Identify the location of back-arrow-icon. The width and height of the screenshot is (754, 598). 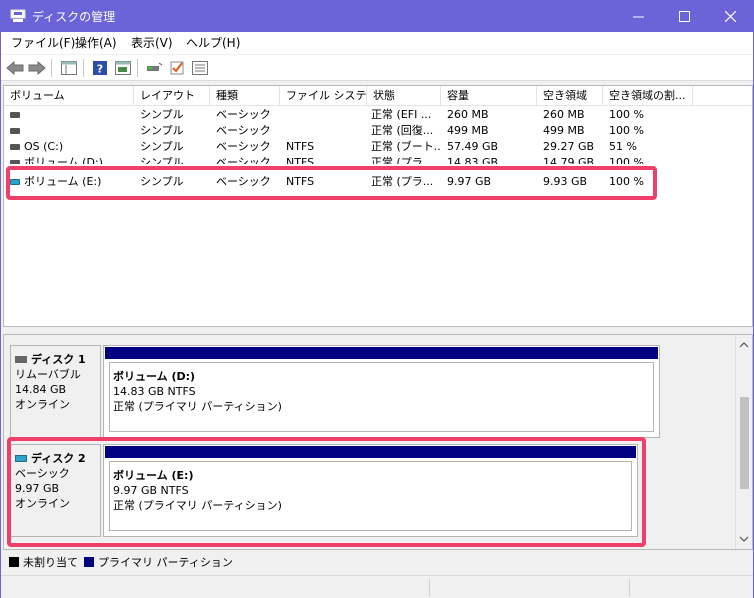
(15, 68).